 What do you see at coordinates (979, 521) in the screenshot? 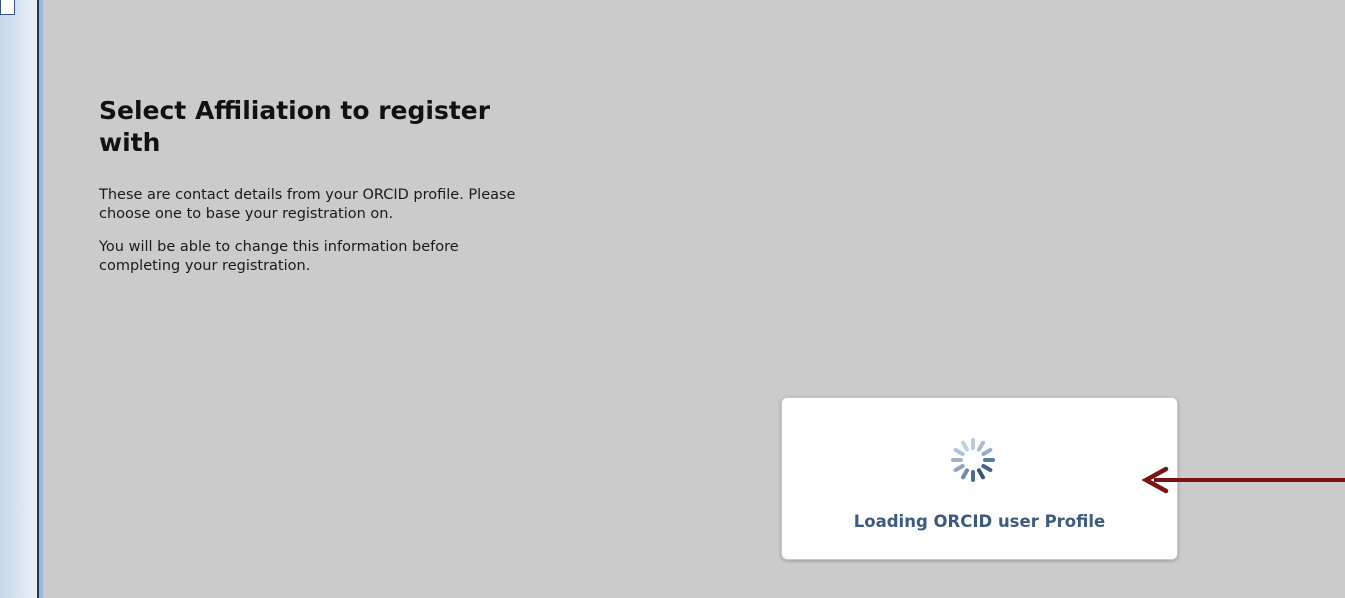
I see `loading-message: Loading ORCID user Profile` at bounding box center [979, 521].